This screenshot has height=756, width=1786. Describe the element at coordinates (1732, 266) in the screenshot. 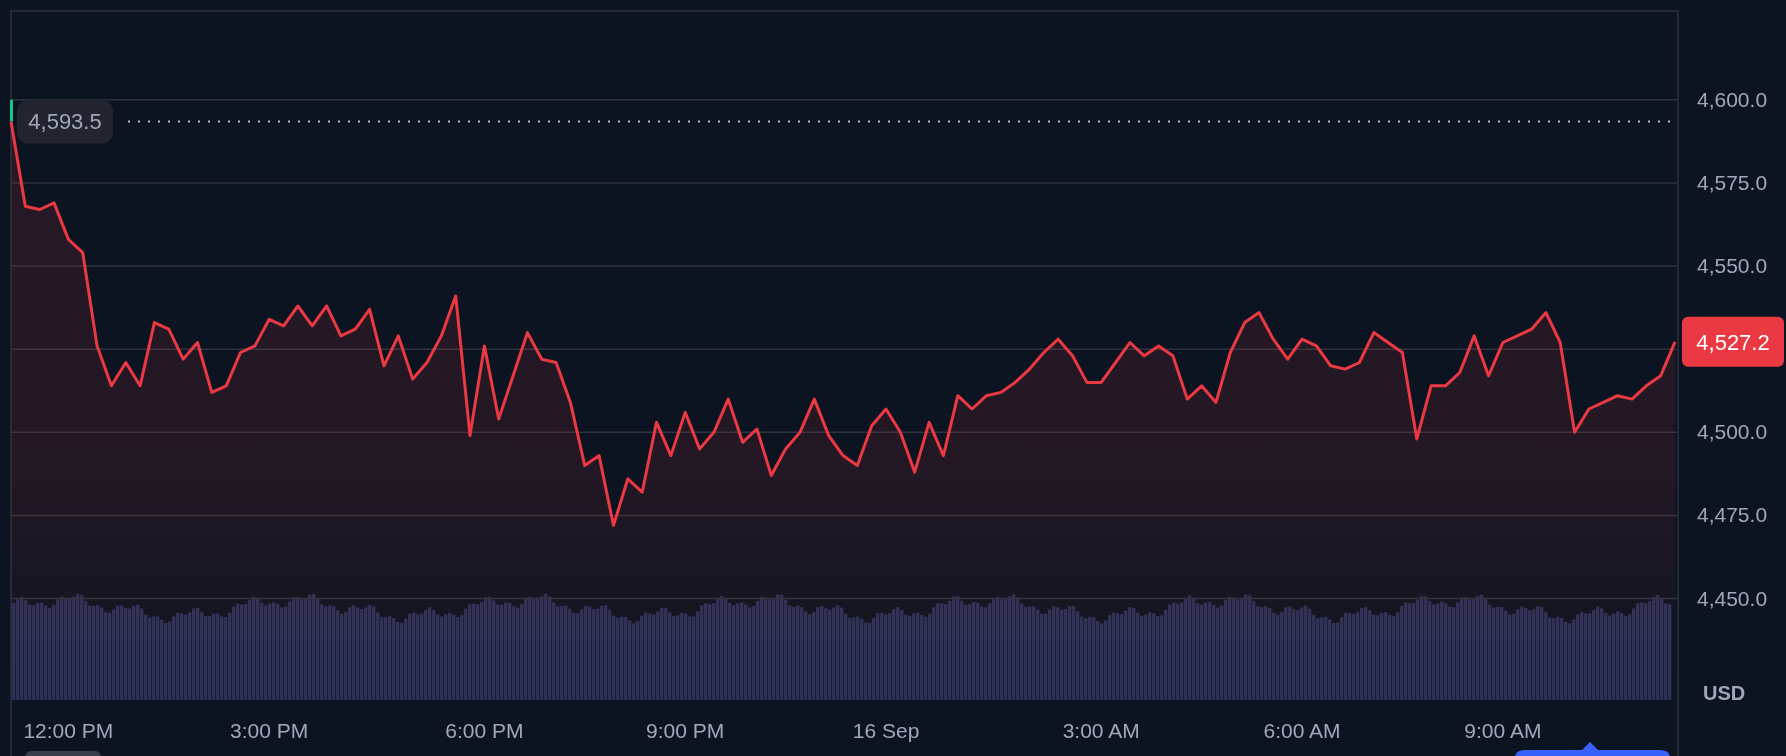

I see `y-axis-label: 4,550.0` at that location.